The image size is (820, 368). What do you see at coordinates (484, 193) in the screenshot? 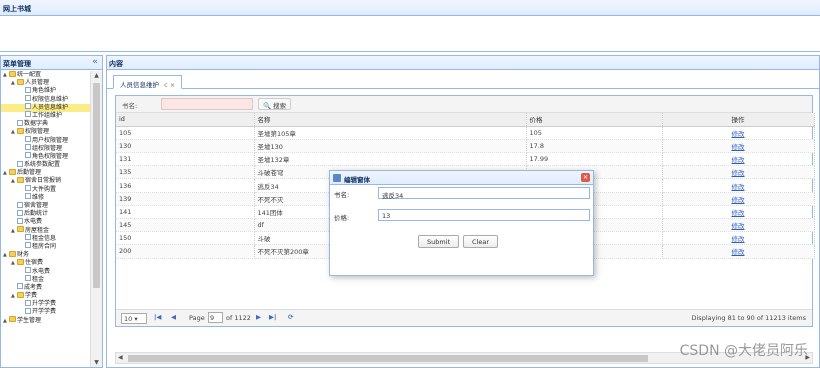
I see `book-name-field: 逃反34` at bounding box center [484, 193].